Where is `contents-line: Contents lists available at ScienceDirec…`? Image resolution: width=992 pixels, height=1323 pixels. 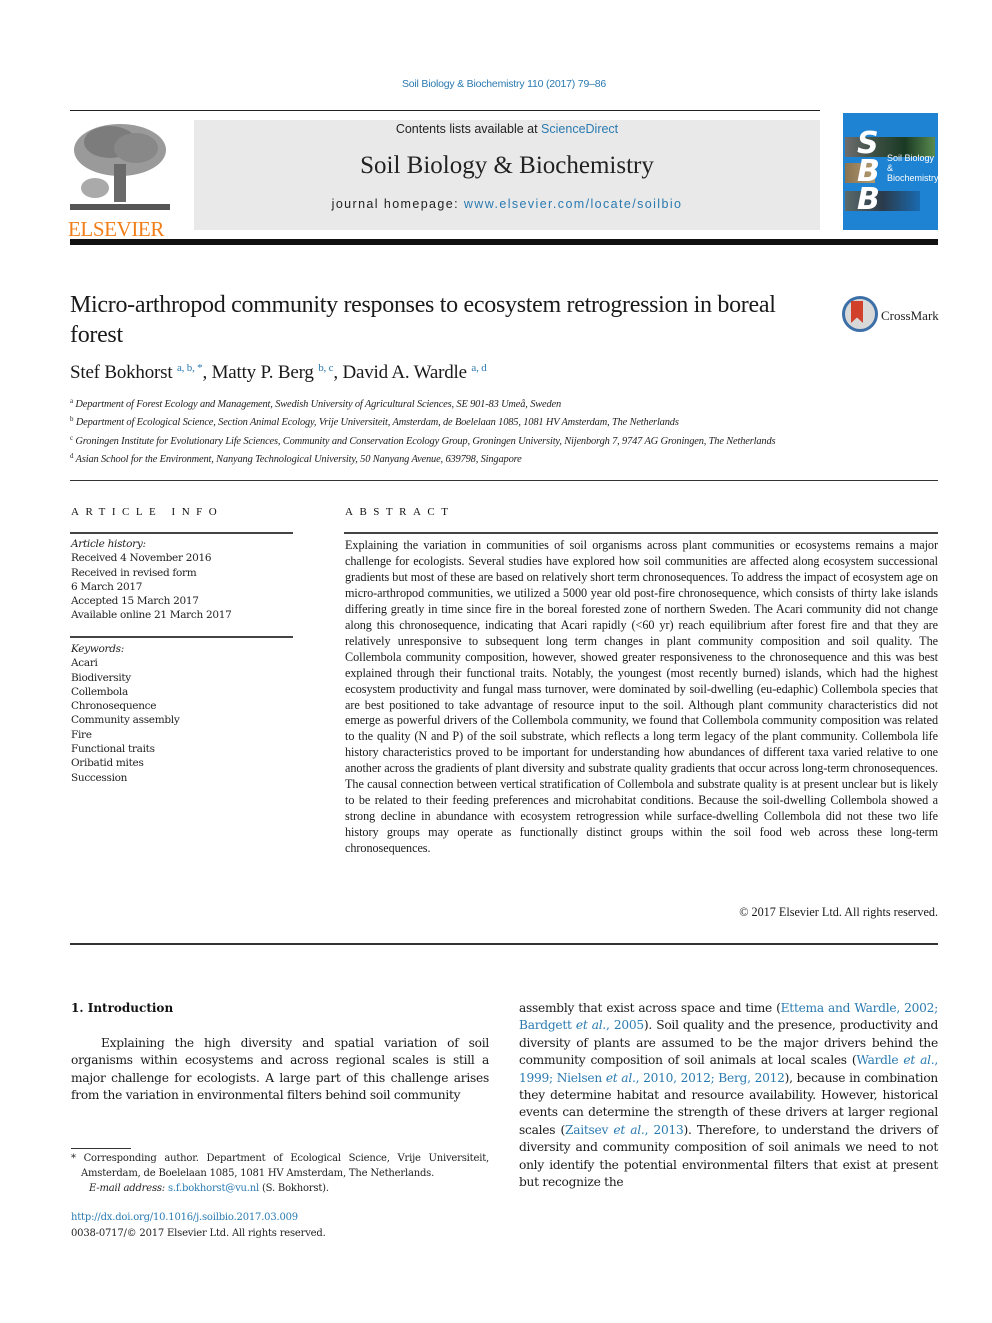 contents-line: Contents lists available at ScienceDirec… is located at coordinates (507, 129).